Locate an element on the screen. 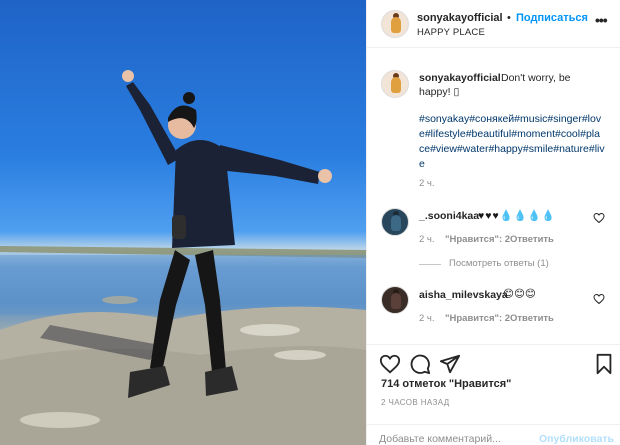 This screenshot has width=620, height=445. caption-text-line2: happy! ▯ is located at coordinates (439, 92).